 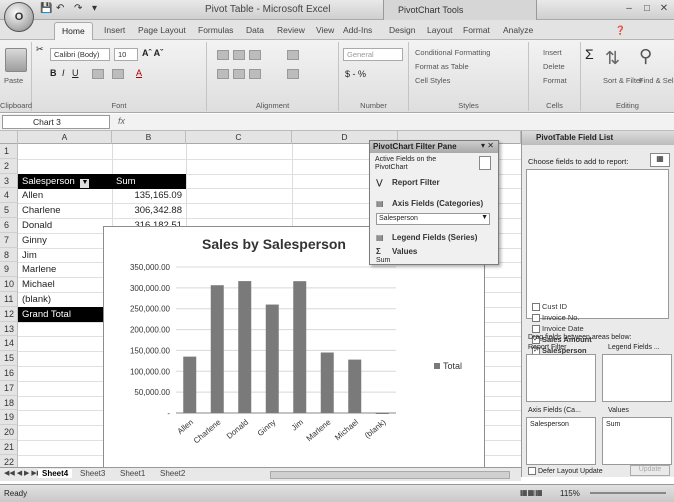 What do you see at coordinates (65, 284) in the screenshot?
I see `pivot-row-label: Michael` at bounding box center [65, 284].